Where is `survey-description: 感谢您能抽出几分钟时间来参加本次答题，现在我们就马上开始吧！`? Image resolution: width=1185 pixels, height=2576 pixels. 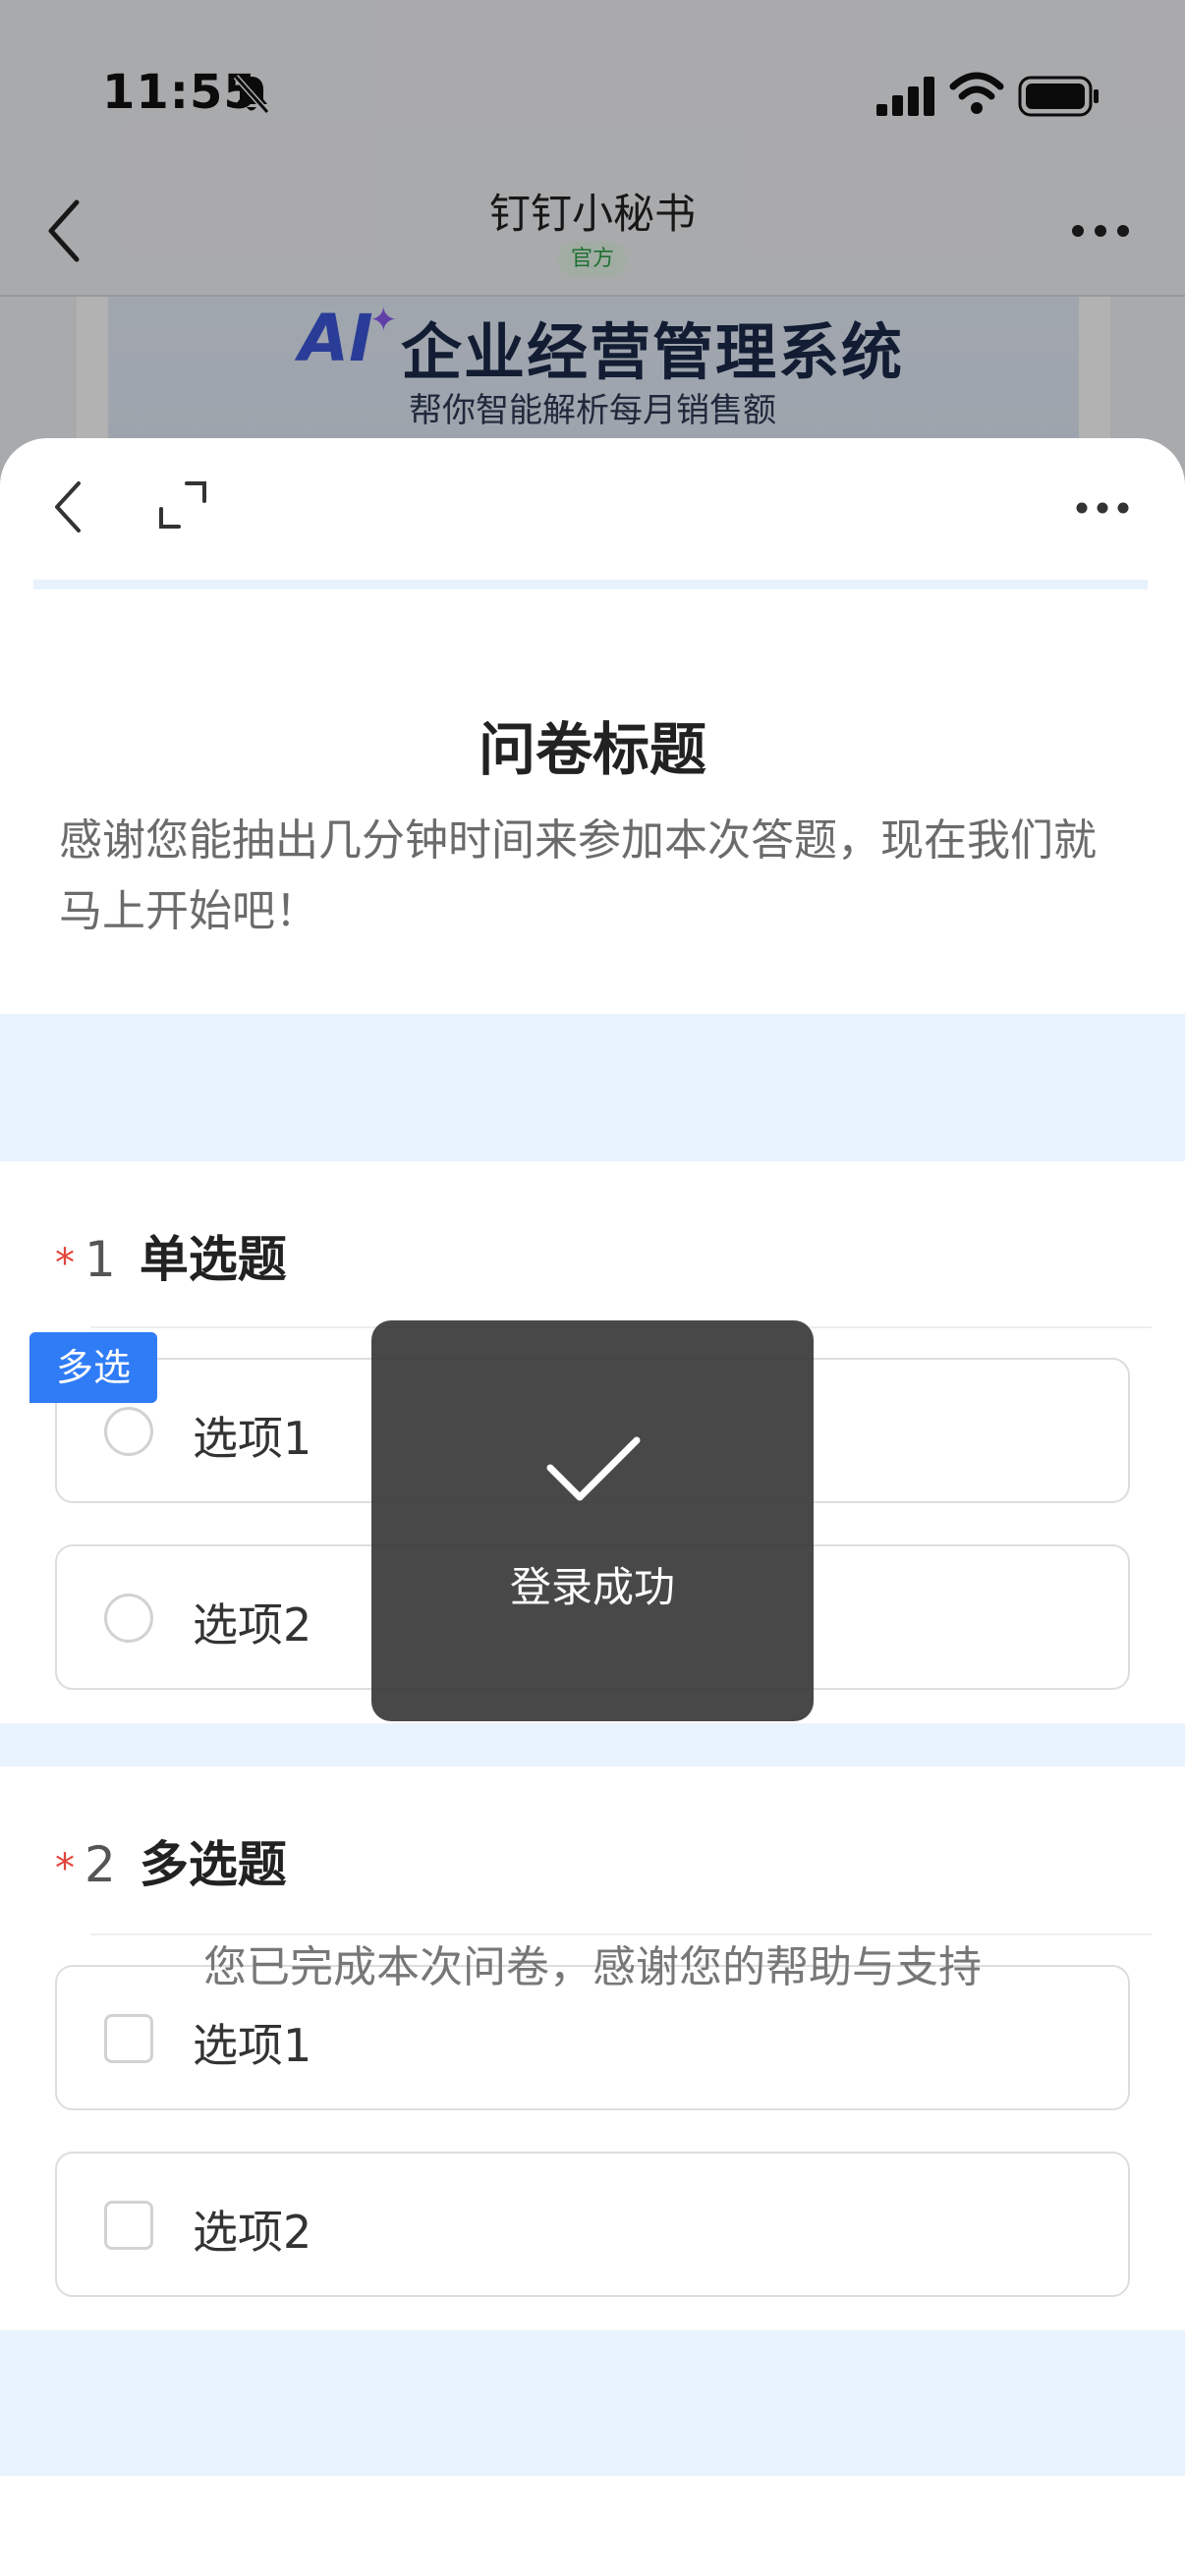
survey-description: 感谢您能抽出几分钟时间来参加本次答题，现在我们就马上开始吧！ is located at coordinates (578, 875).